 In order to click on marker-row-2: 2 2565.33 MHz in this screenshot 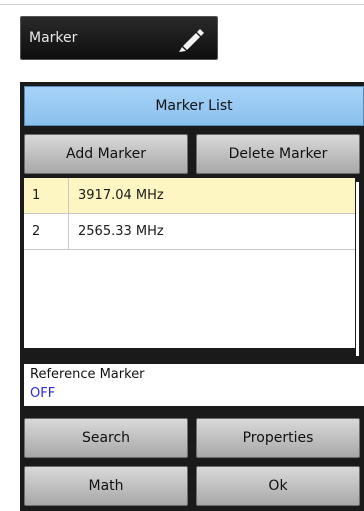, I will do `click(189, 232)`.